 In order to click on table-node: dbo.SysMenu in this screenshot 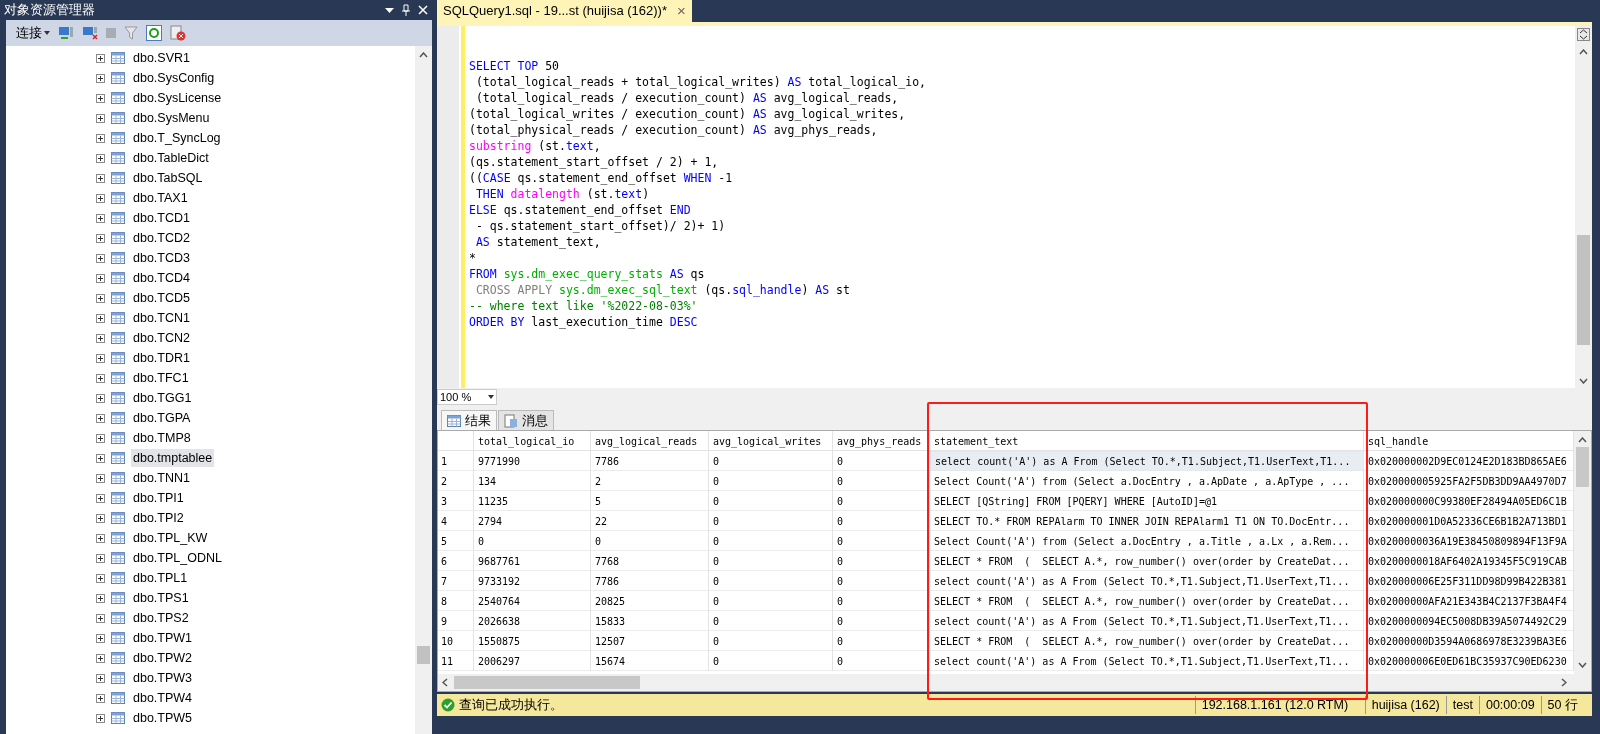, I will do `click(171, 118)`.